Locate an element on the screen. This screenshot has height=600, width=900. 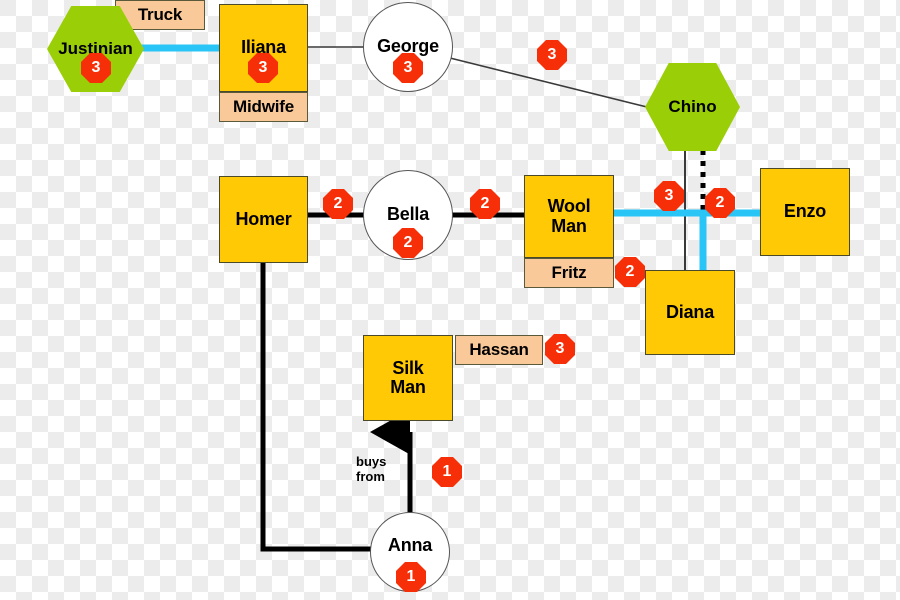
edge-label-buys-from-line2: from is located at coordinates (370, 476).